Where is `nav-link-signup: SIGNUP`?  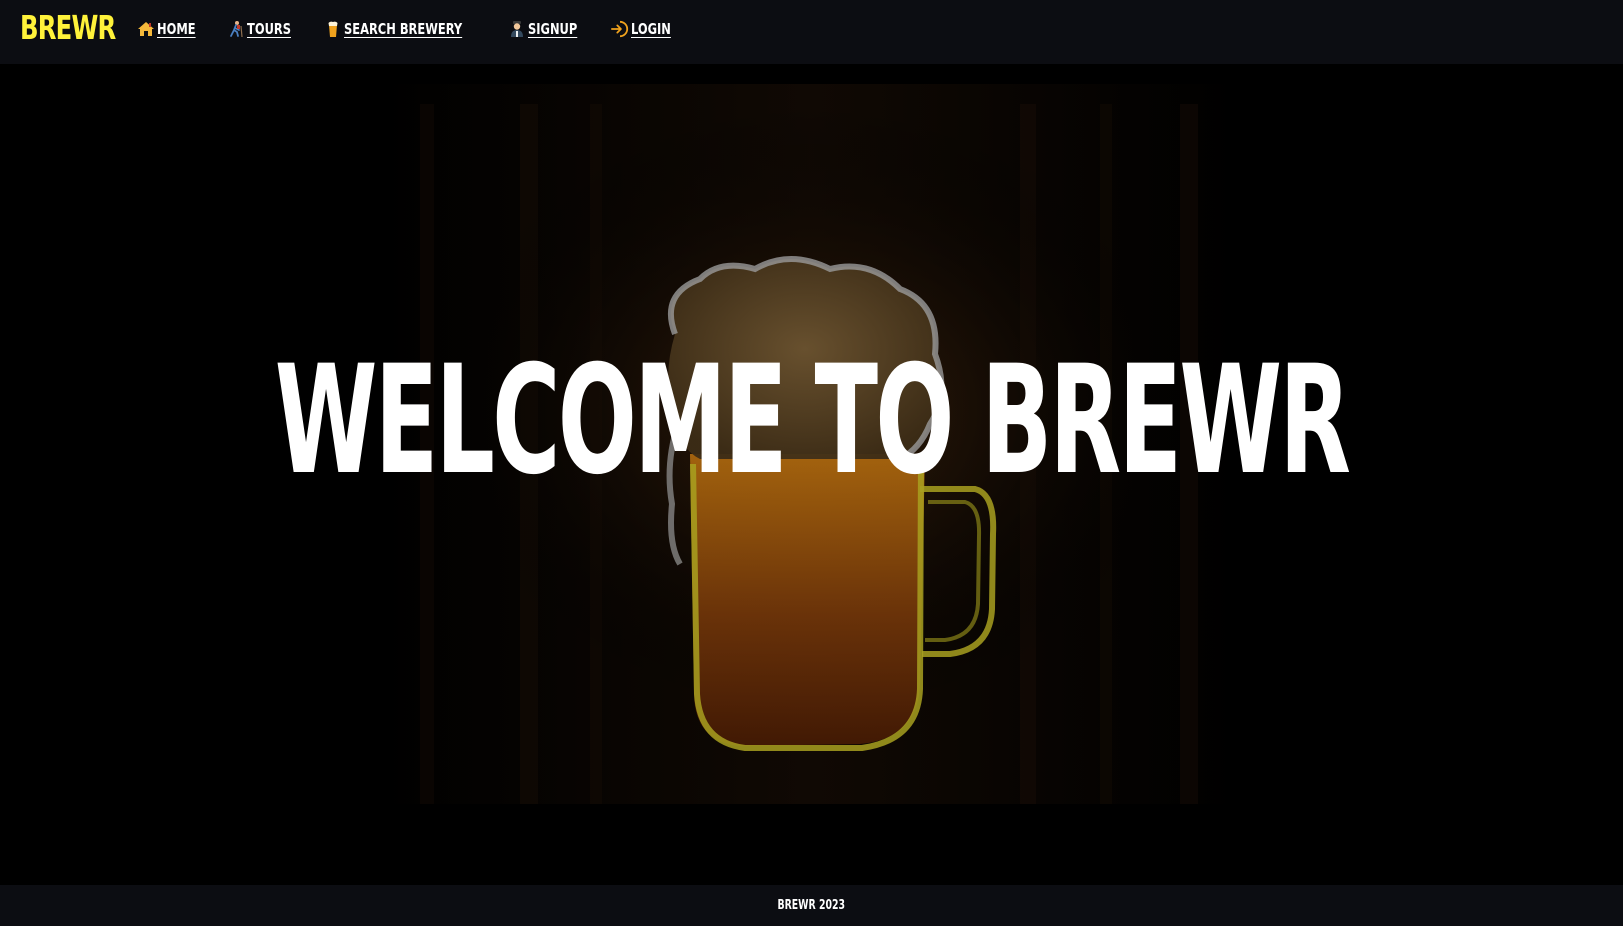 nav-link-signup: SIGNUP is located at coordinates (547, 29).